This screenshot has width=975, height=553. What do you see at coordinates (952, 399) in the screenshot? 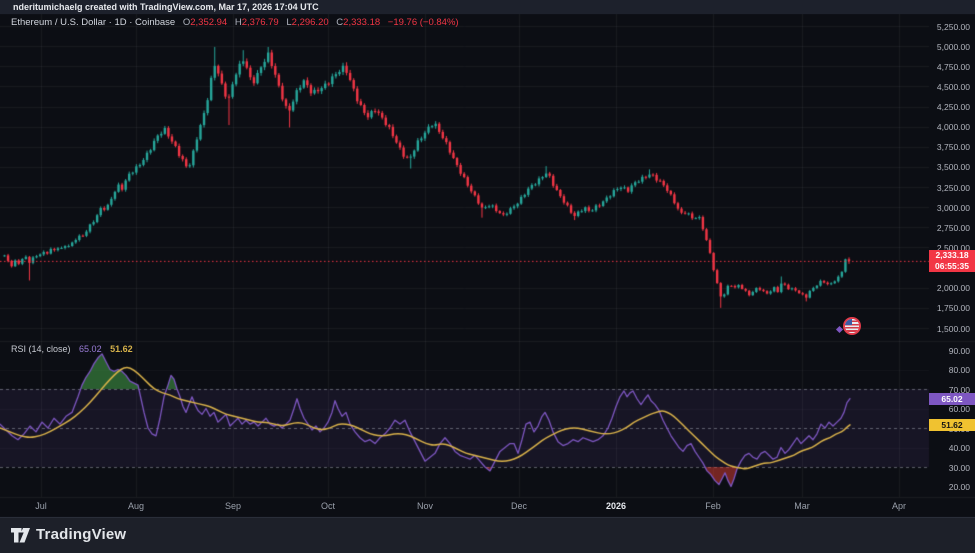
I see `rsi-value-badge: 65.02` at bounding box center [952, 399].